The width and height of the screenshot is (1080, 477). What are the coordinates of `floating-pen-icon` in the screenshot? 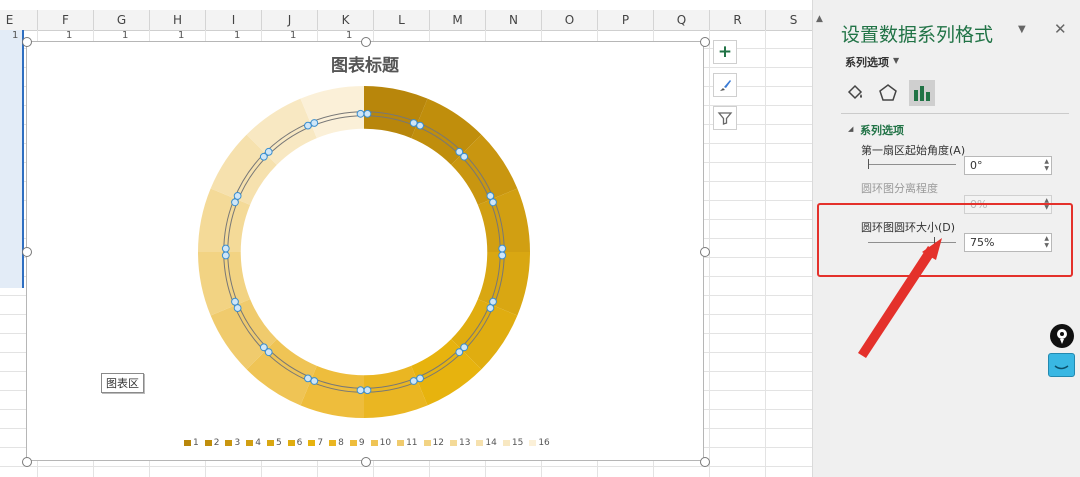 It's located at (1062, 336).